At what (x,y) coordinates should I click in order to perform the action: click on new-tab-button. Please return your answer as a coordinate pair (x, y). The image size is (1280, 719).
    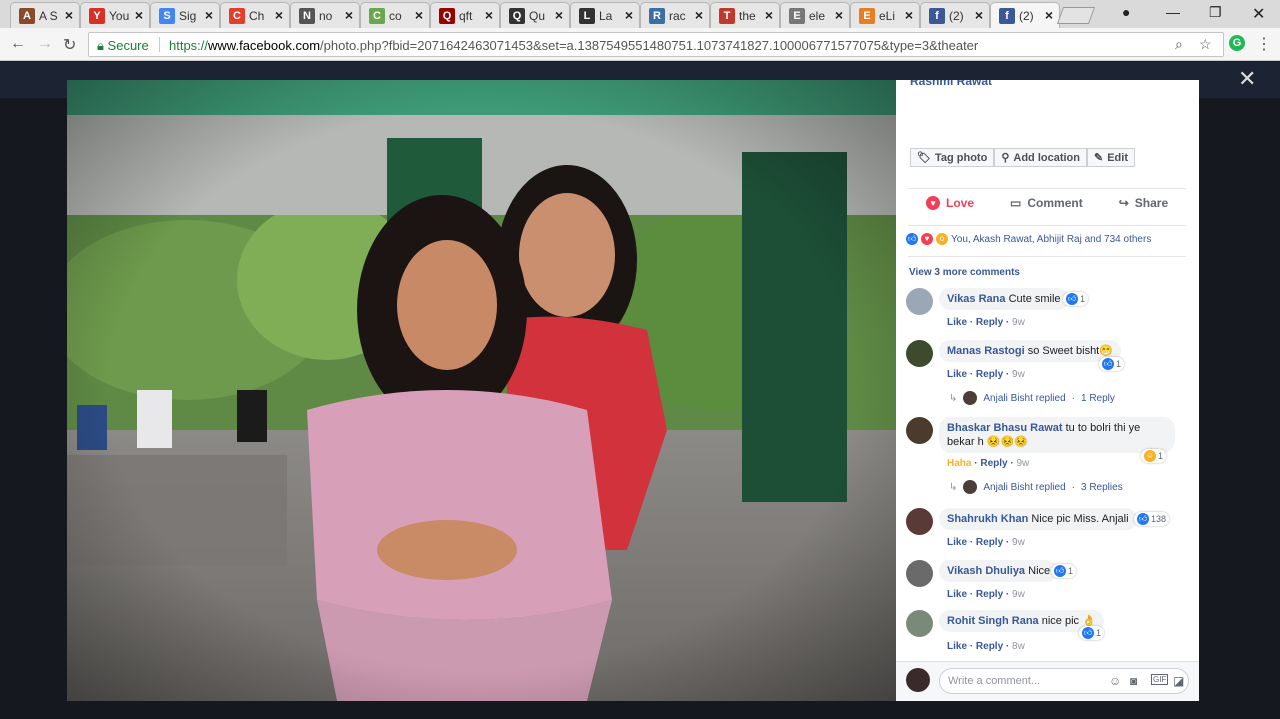
    Looking at the image, I should click on (1076, 15).